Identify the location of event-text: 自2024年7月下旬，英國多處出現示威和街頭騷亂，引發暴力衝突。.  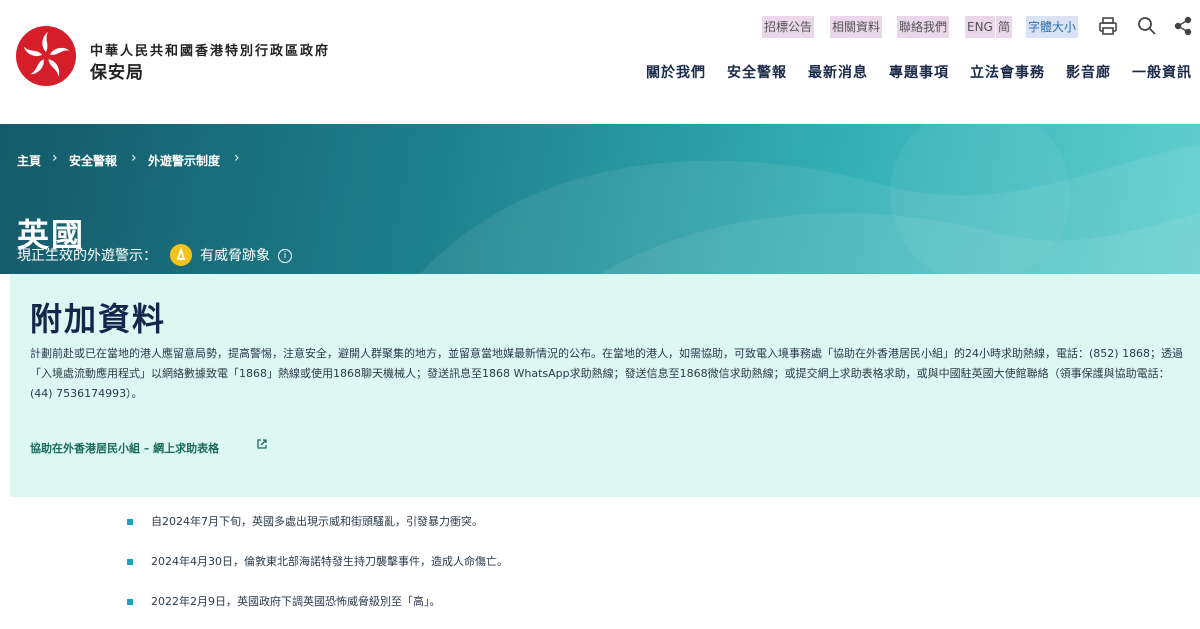
(317, 521).